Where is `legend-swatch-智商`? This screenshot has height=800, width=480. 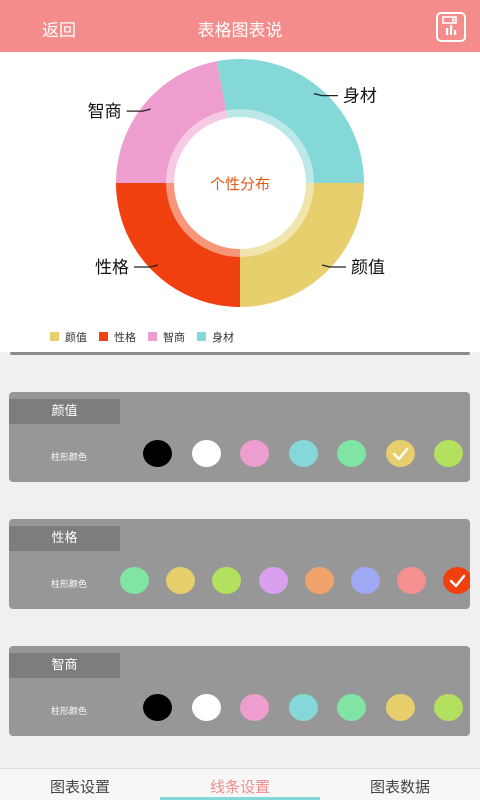 legend-swatch-智商 is located at coordinates (152, 336).